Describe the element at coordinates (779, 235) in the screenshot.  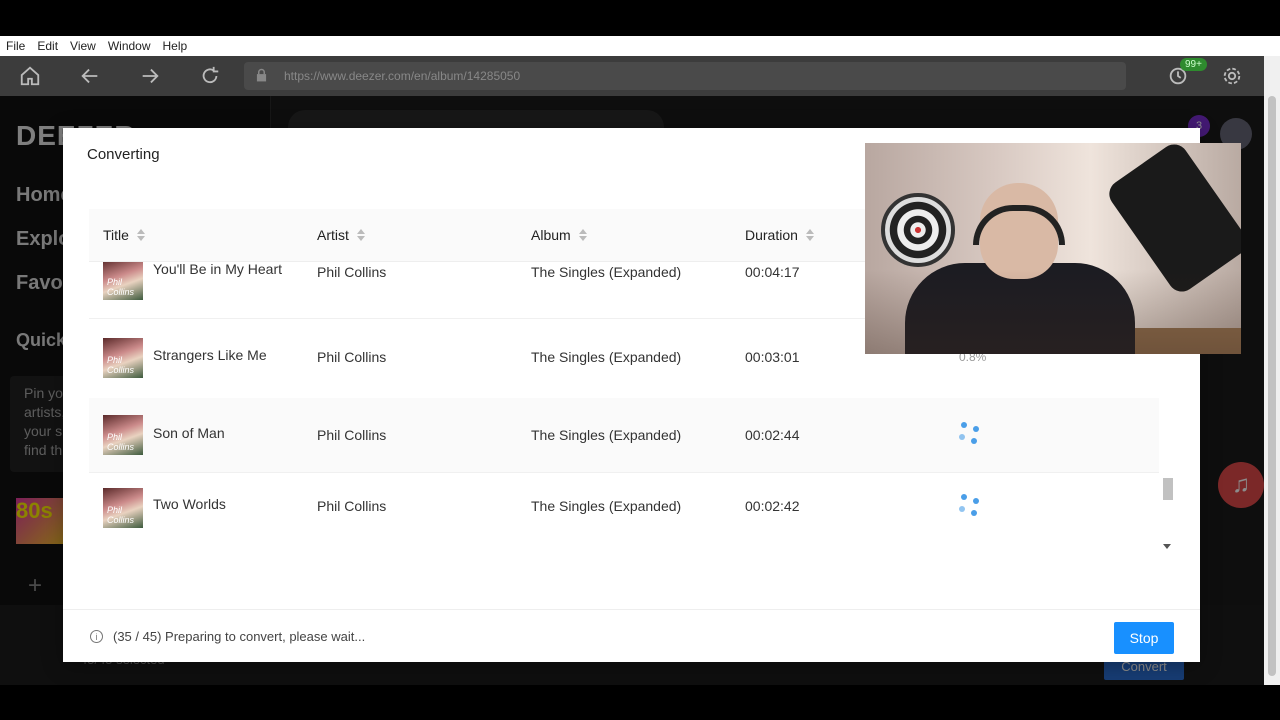
I see `column-duration: Duration` at that location.